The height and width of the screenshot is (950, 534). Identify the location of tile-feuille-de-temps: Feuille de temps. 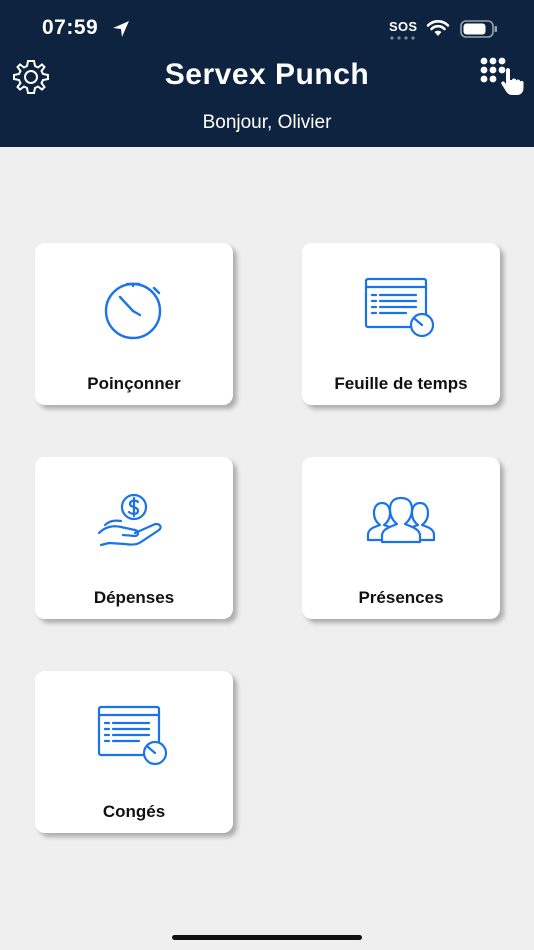
(401, 324).